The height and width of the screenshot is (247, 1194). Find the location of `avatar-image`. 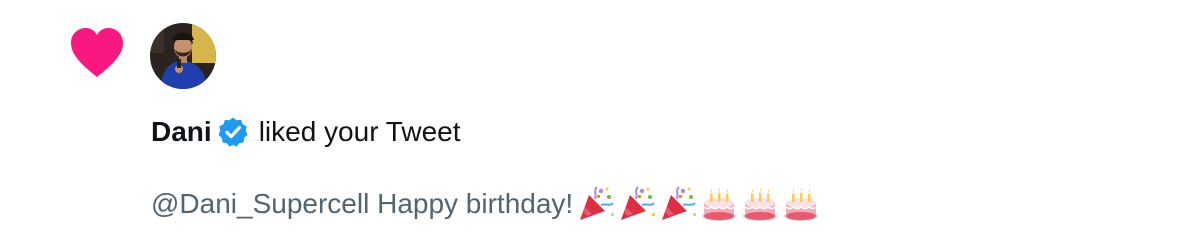

avatar-image is located at coordinates (183, 56).